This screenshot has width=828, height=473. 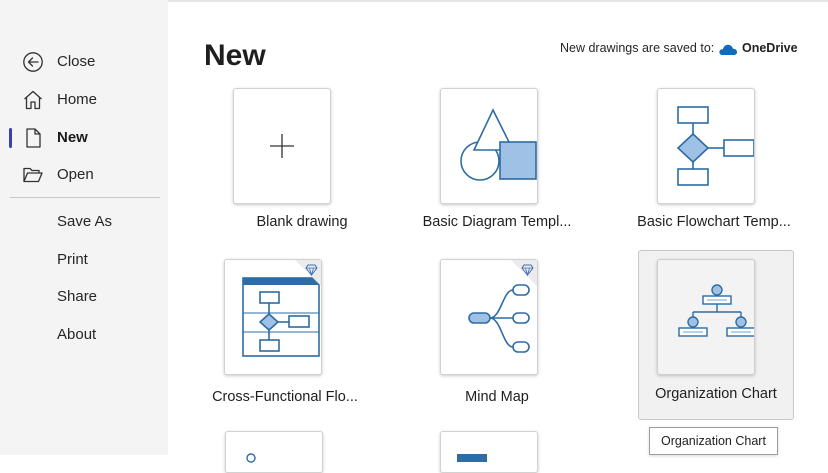 What do you see at coordinates (497, 397) in the screenshot?
I see `template-label: Mind Map` at bounding box center [497, 397].